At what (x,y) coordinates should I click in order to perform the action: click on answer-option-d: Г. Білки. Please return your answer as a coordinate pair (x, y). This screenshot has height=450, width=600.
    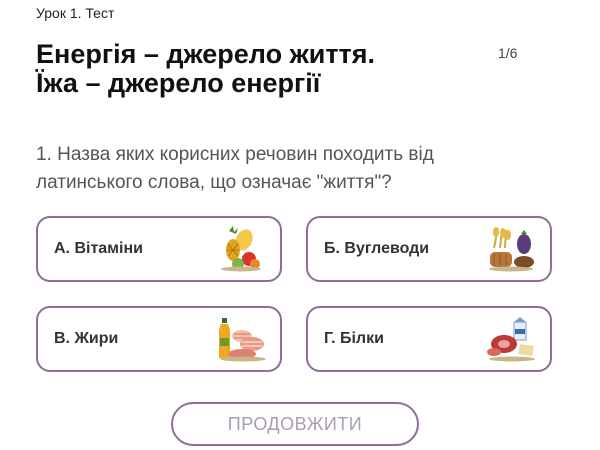
    Looking at the image, I should click on (429, 339).